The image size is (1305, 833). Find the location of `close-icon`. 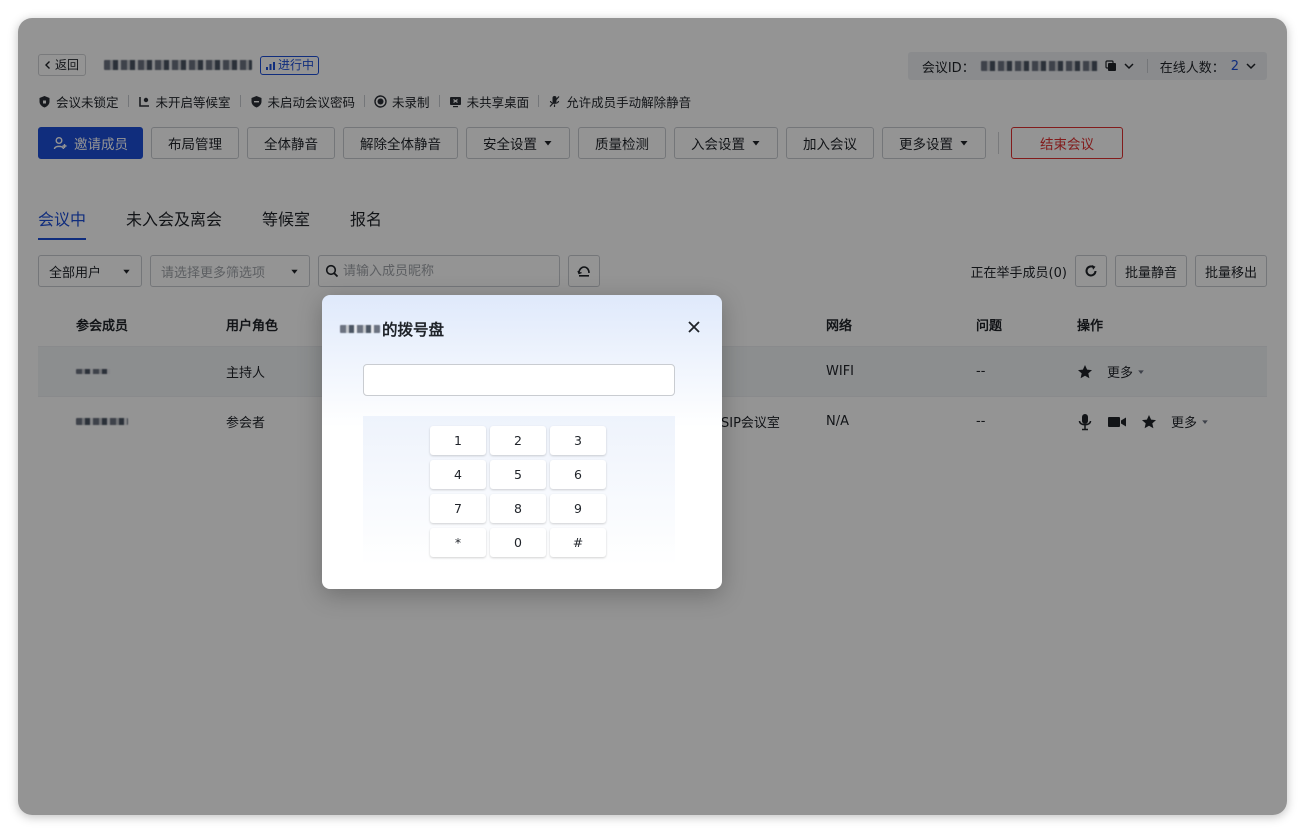

close-icon is located at coordinates (694, 327).